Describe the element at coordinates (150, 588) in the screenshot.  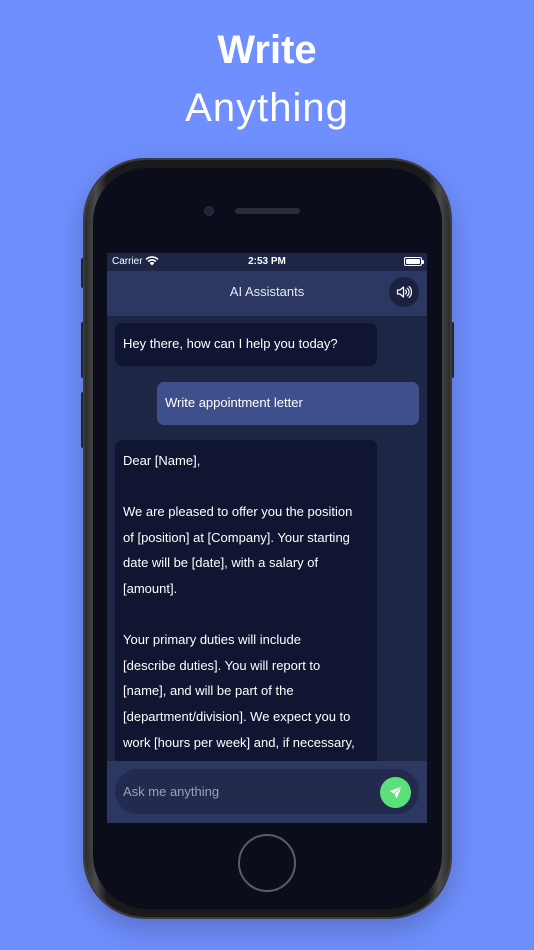
I see `message-line: [amount].` at that location.